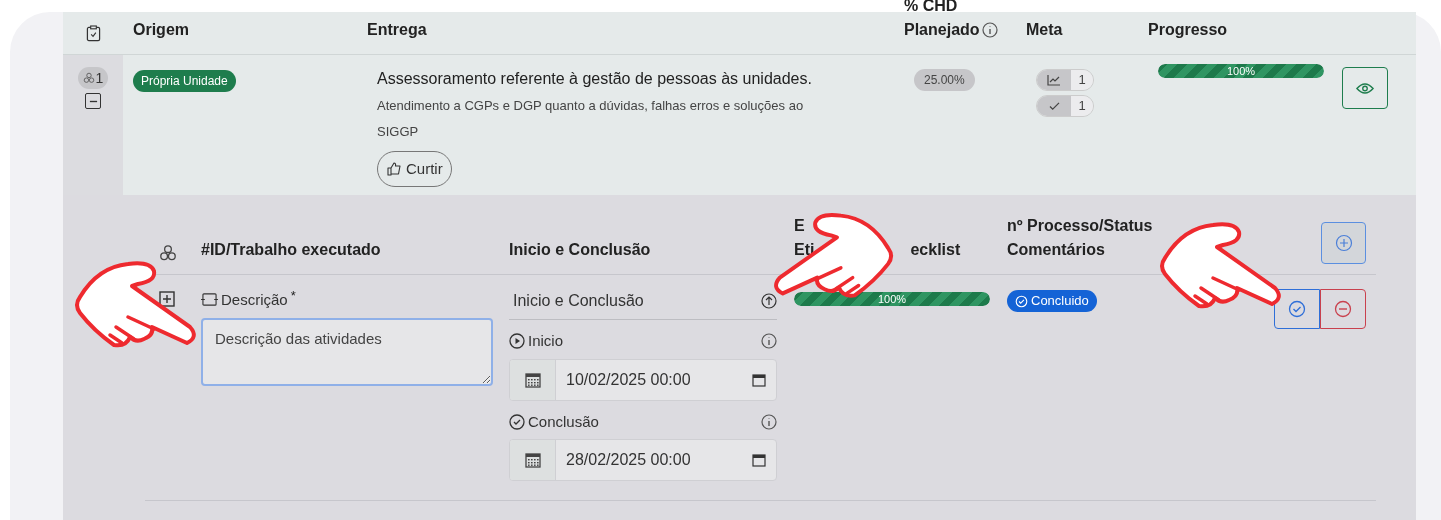 This screenshot has width=1441, height=520. Describe the element at coordinates (935, 250) in the screenshot. I see `column-header: ecklist` at that location.